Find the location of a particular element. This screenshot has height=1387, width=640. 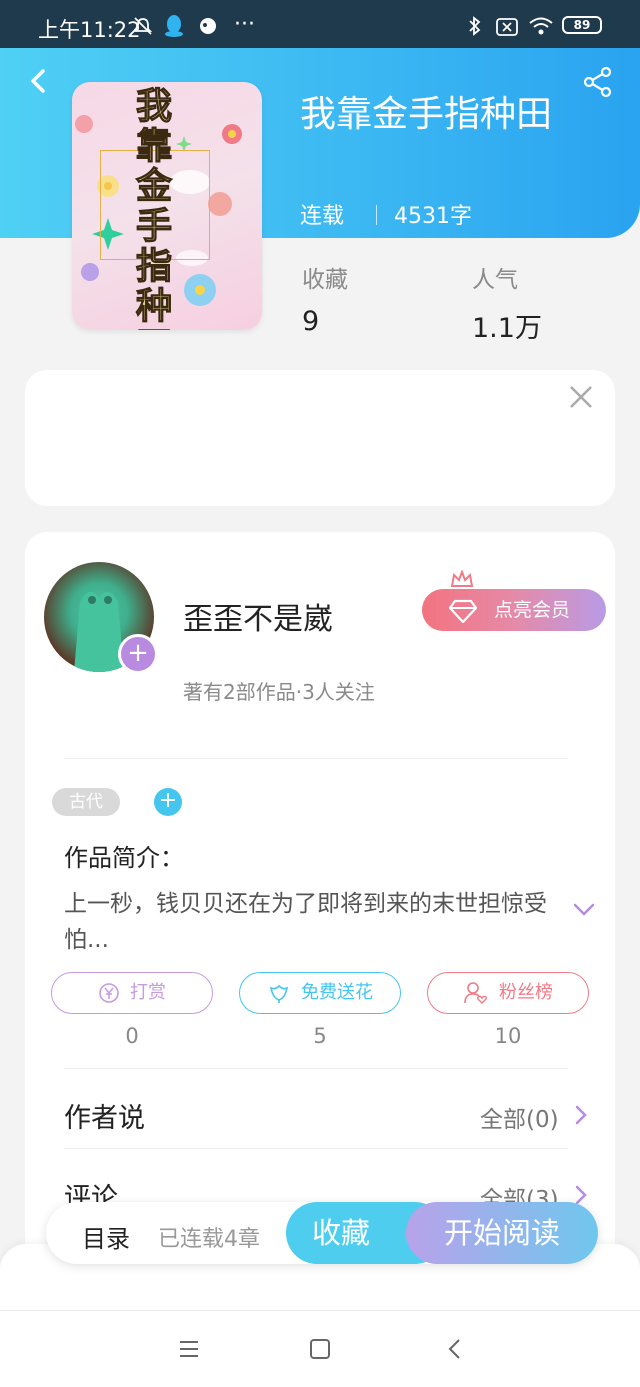

follow-plus-button: + is located at coordinates (138, 654).